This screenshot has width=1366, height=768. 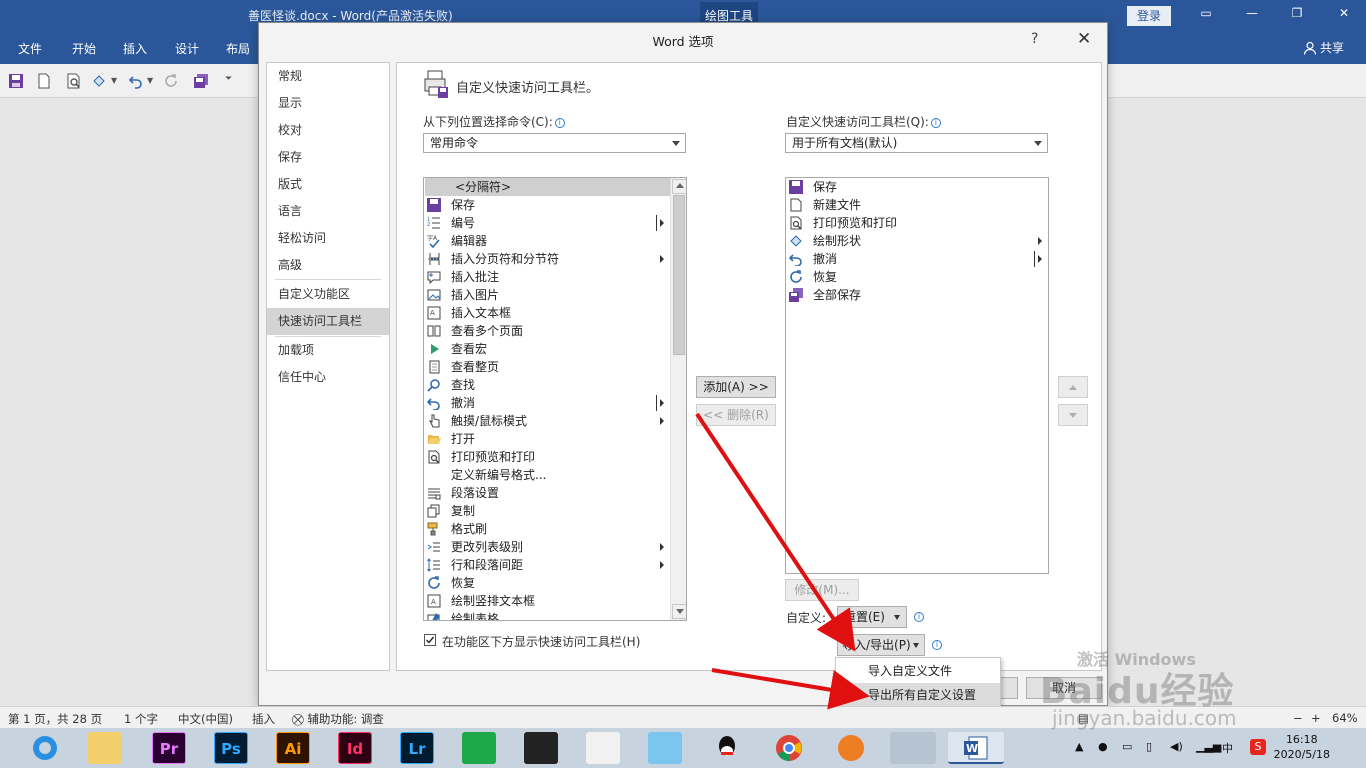 I want to click on file-explorer-icon, so click(x=105, y=748).